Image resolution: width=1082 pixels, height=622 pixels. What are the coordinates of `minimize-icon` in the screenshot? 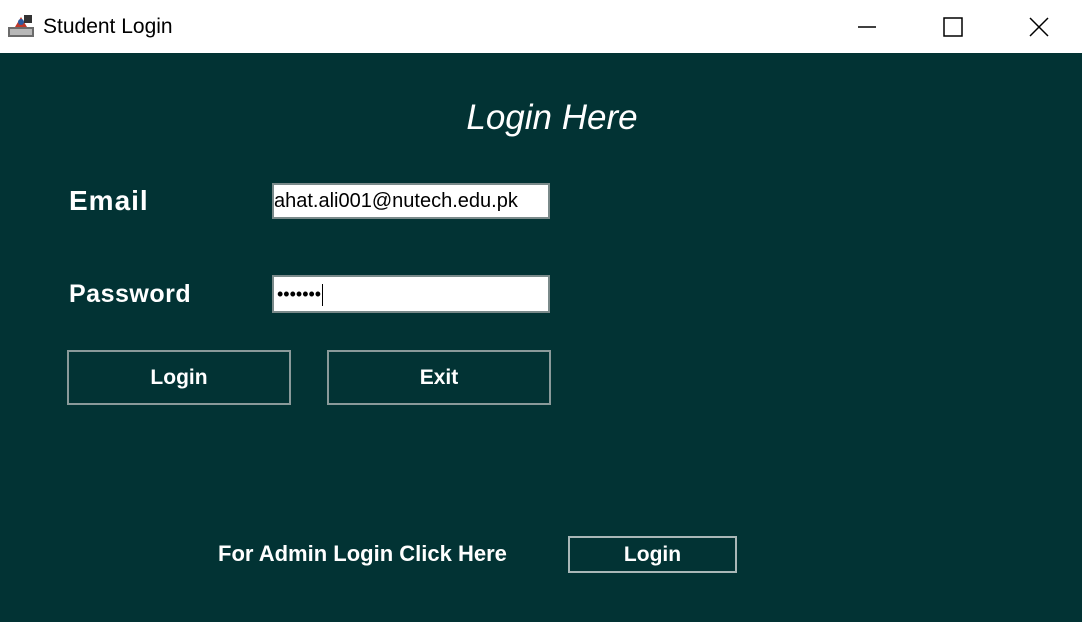 It's located at (867, 26).